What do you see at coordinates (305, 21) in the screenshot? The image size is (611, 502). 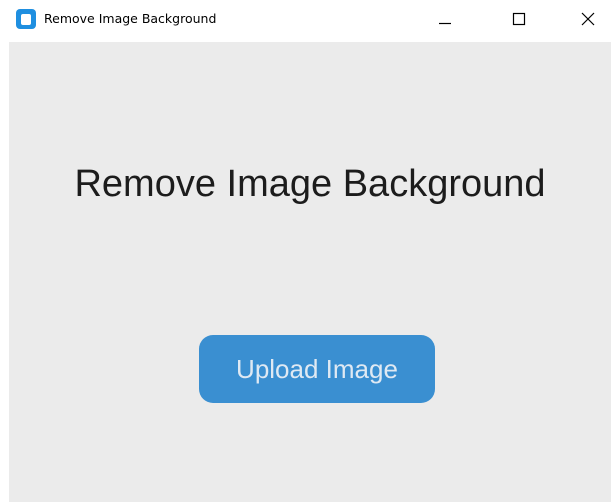 I see `title-bar: Remove Image Background` at bounding box center [305, 21].